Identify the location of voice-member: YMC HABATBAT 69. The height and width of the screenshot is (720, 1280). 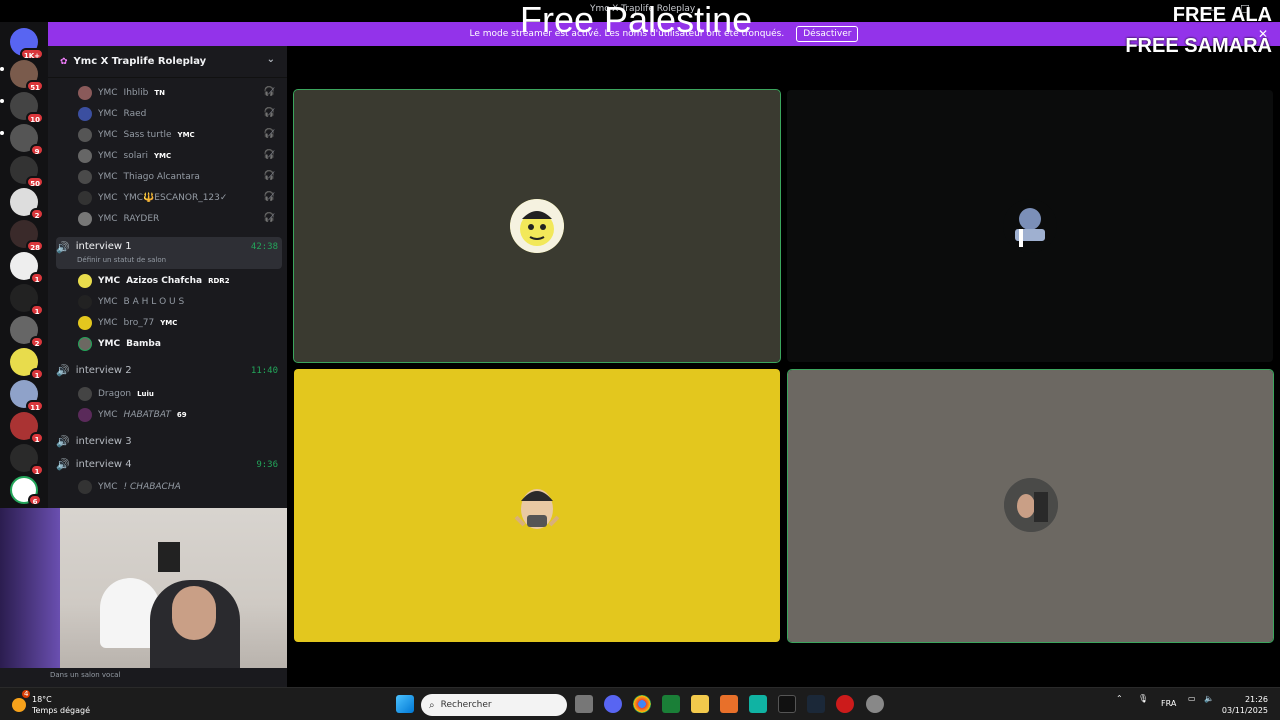
(132, 415).